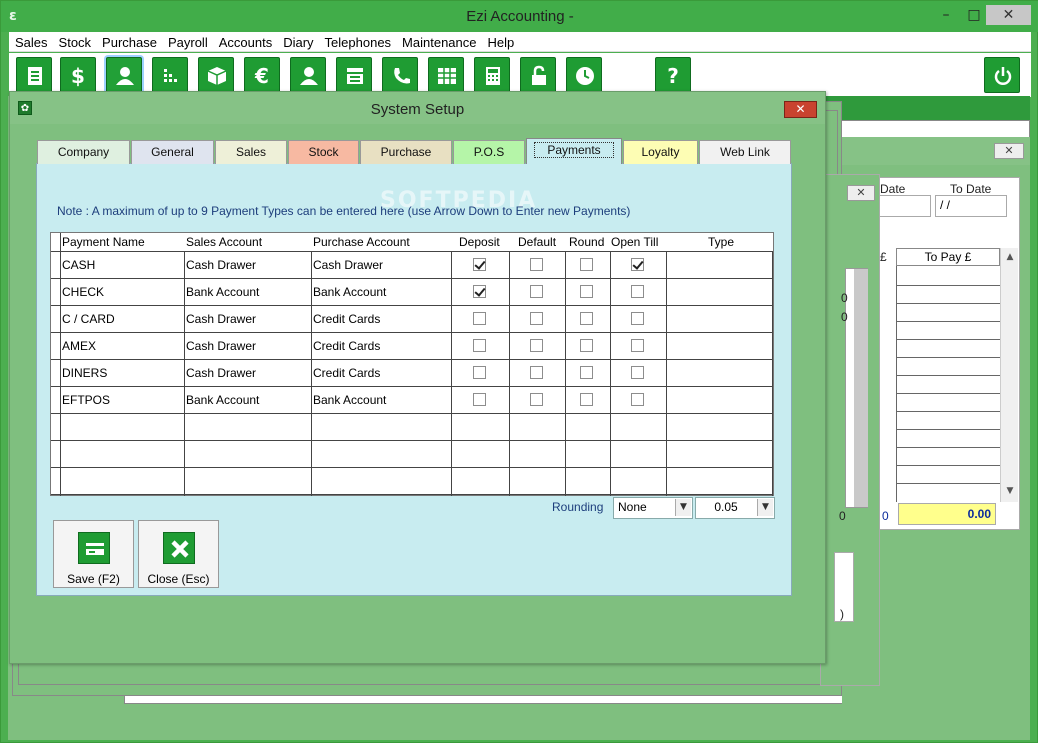 This screenshot has height=743, width=1038. Describe the element at coordinates (187, 42) in the screenshot. I see `menu-payroll: Payroll` at that location.